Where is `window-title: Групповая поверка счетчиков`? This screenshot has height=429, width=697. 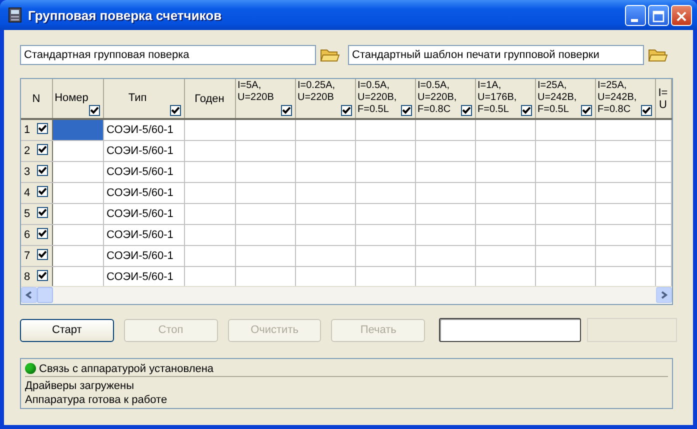
window-title: Групповая поверка счетчиков is located at coordinates (125, 15).